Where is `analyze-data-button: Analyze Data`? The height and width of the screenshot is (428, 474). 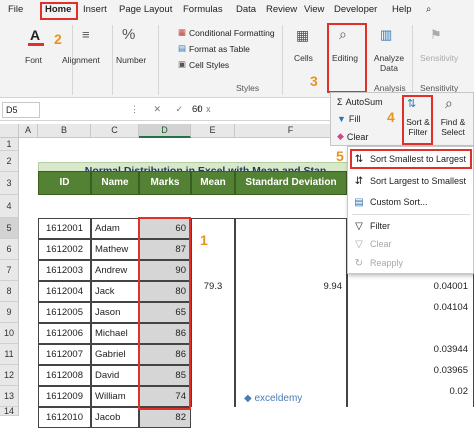
analyze-data-button: Analyze Data is located at coordinates (389, 63).